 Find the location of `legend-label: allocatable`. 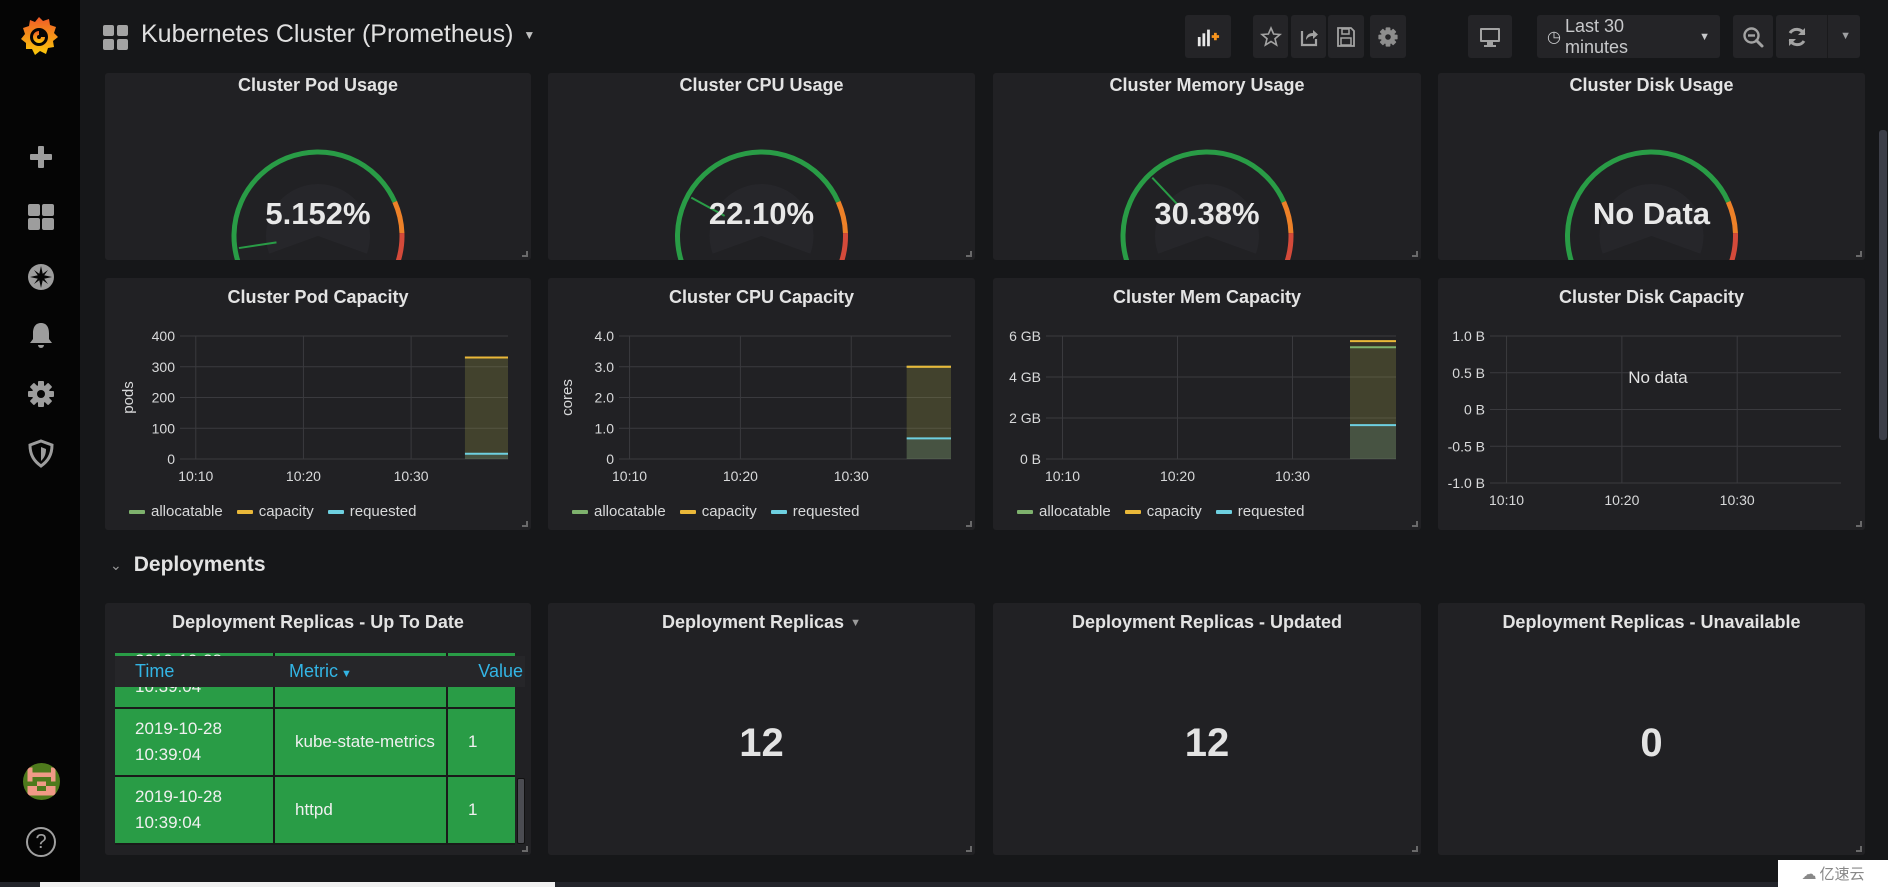

legend-label: allocatable is located at coordinates (1075, 511).